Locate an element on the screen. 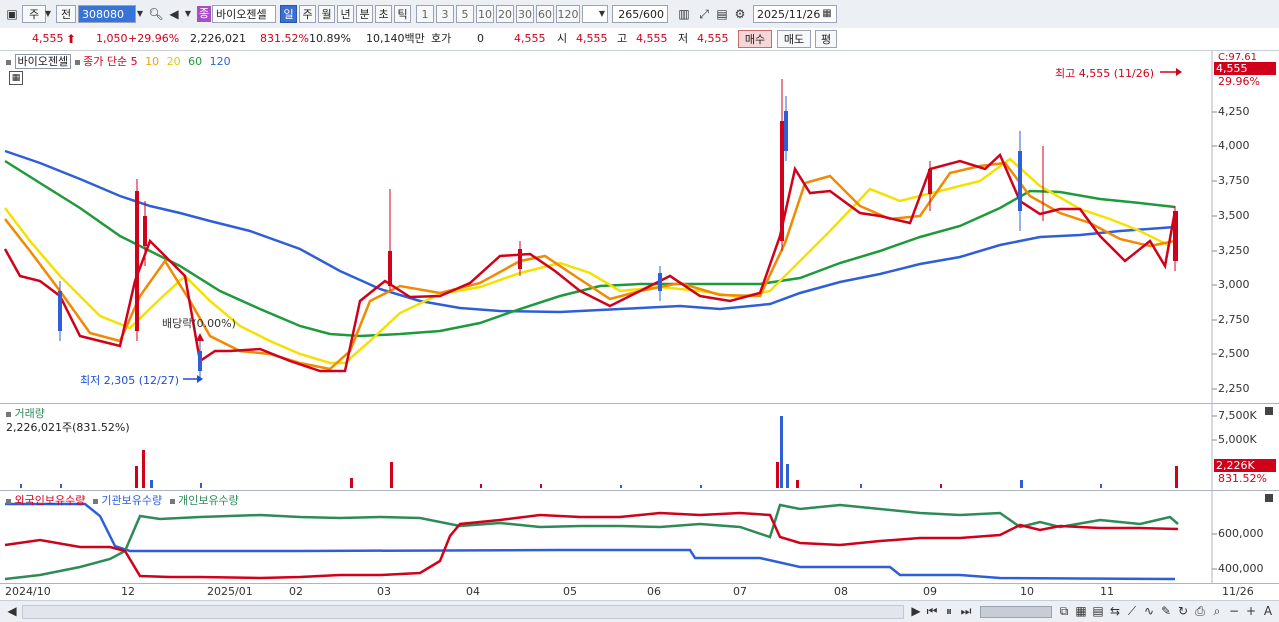 This screenshot has width=1279, height=622. step-3-button: 3 is located at coordinates (445, 14).